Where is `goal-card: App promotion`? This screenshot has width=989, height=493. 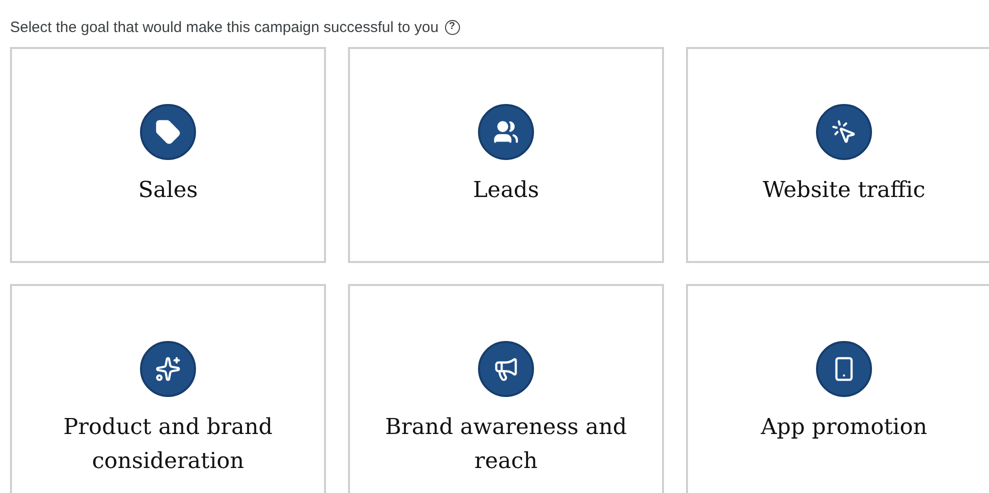 goal-card: App promotion is located at coordinates (837, 388).